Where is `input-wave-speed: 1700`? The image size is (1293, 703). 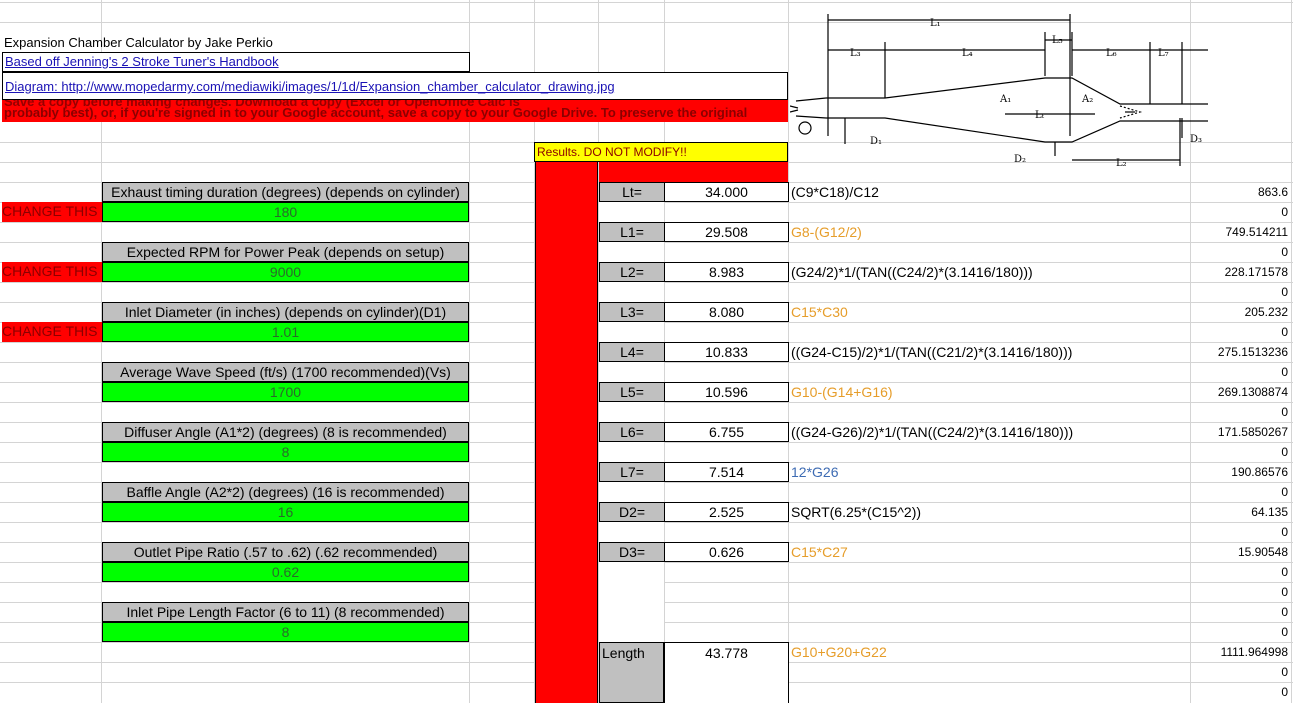
input-wave-speed: 1700 is located at coordinates (285, 392).